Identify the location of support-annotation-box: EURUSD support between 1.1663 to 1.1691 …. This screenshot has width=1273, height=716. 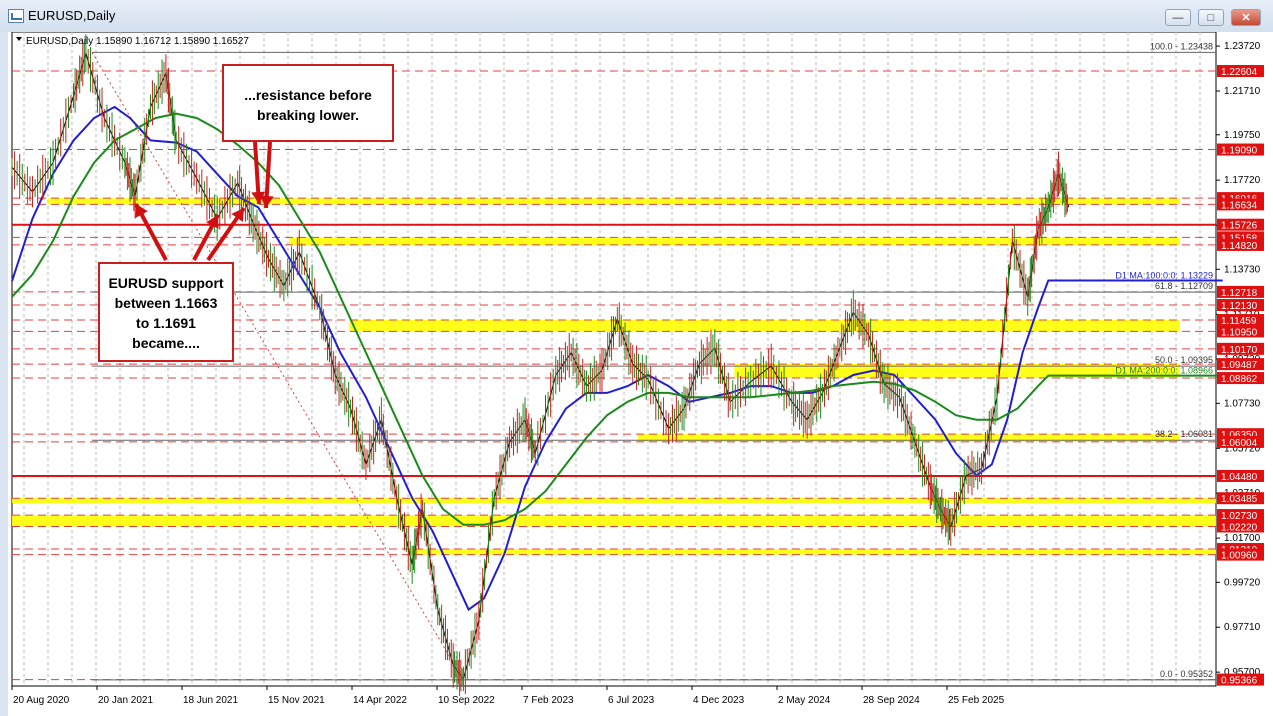
(166, 312).